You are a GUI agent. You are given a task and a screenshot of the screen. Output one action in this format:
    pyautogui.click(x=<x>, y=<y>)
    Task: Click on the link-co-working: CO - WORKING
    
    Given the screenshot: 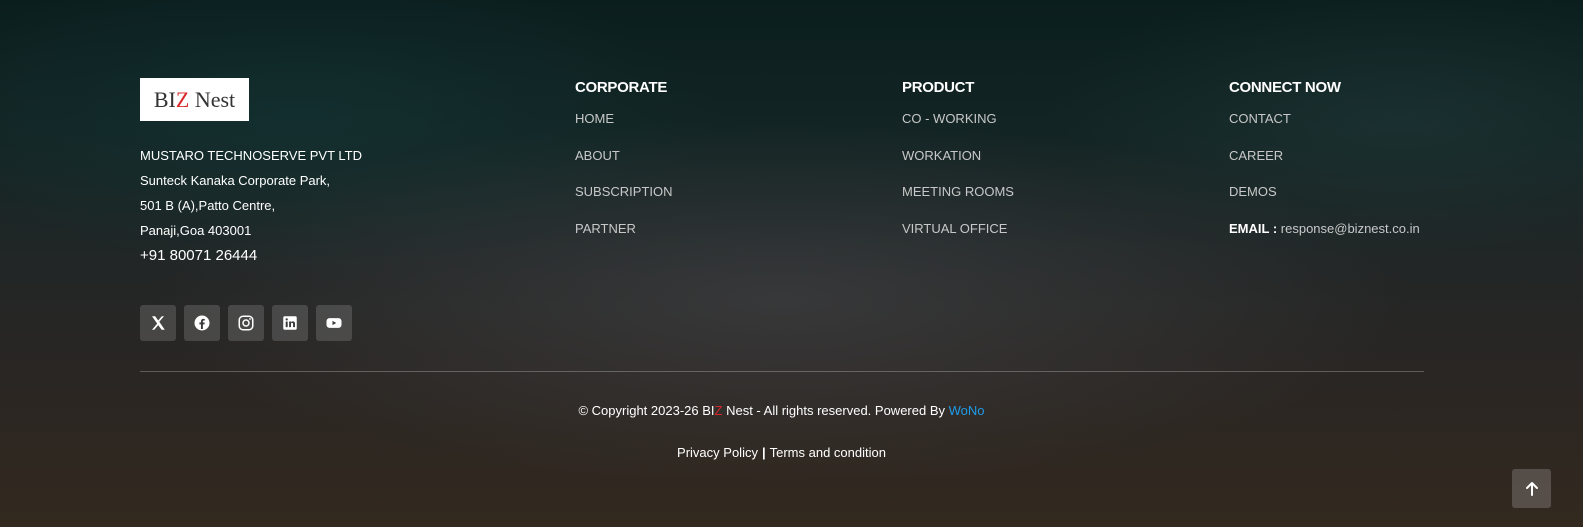 What is the action you would take?
    pyautogui.click(x=958, y=119)
    